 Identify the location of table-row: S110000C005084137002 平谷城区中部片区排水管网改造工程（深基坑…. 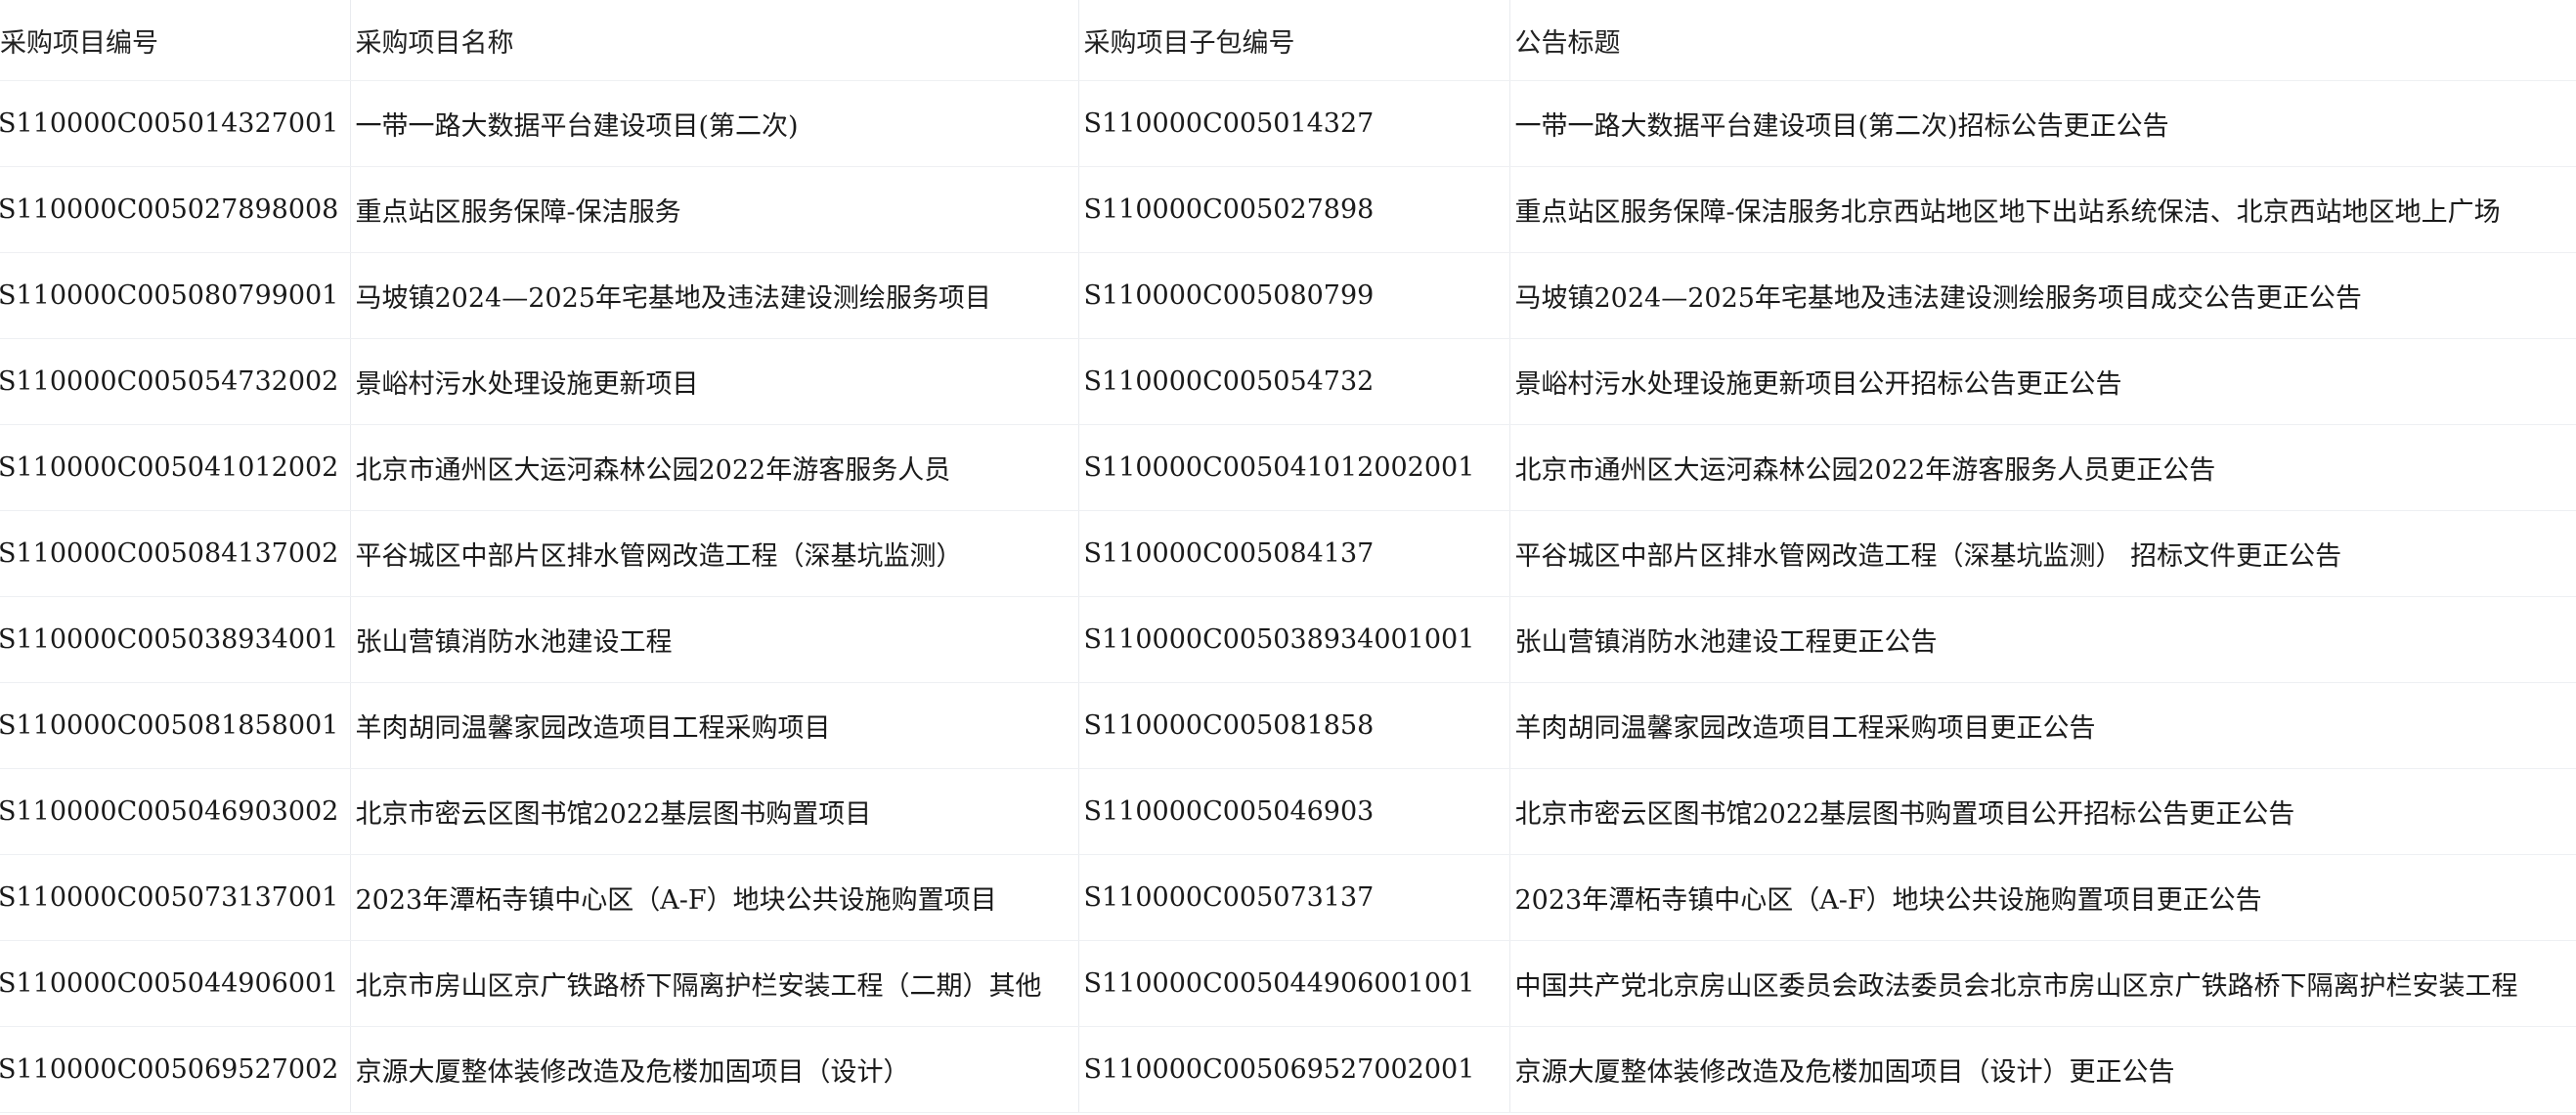
(1288, 553).